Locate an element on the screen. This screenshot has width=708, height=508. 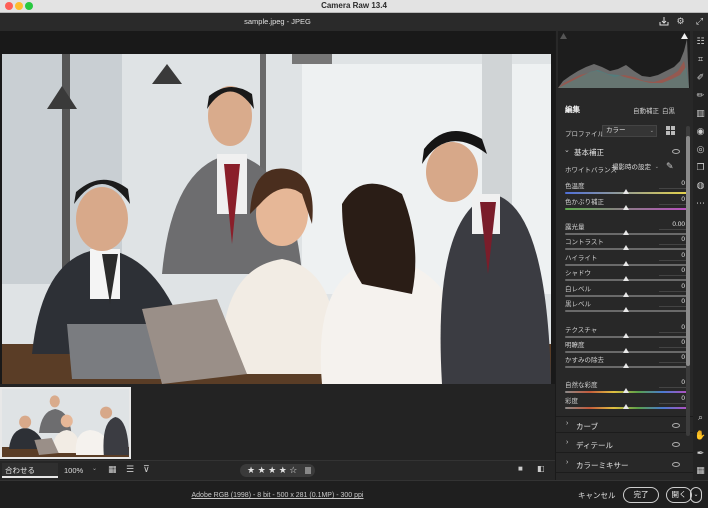
slider-label: 白レベル is located at coordinates (578, 289).